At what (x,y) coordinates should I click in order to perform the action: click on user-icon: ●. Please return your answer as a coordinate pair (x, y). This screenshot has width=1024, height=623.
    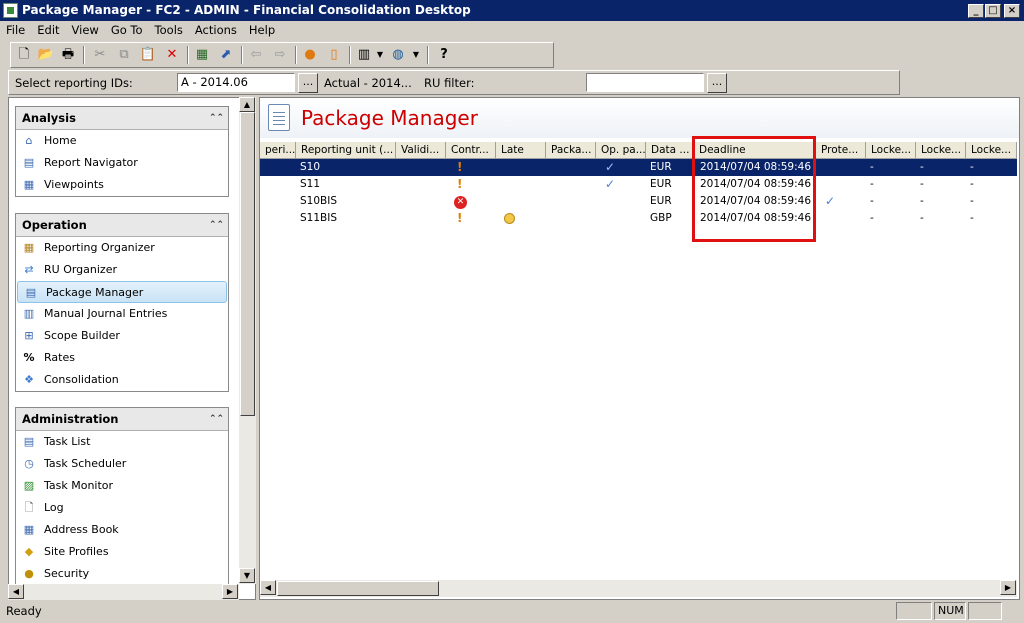
    Looking at the image, I should click on (310, 55).